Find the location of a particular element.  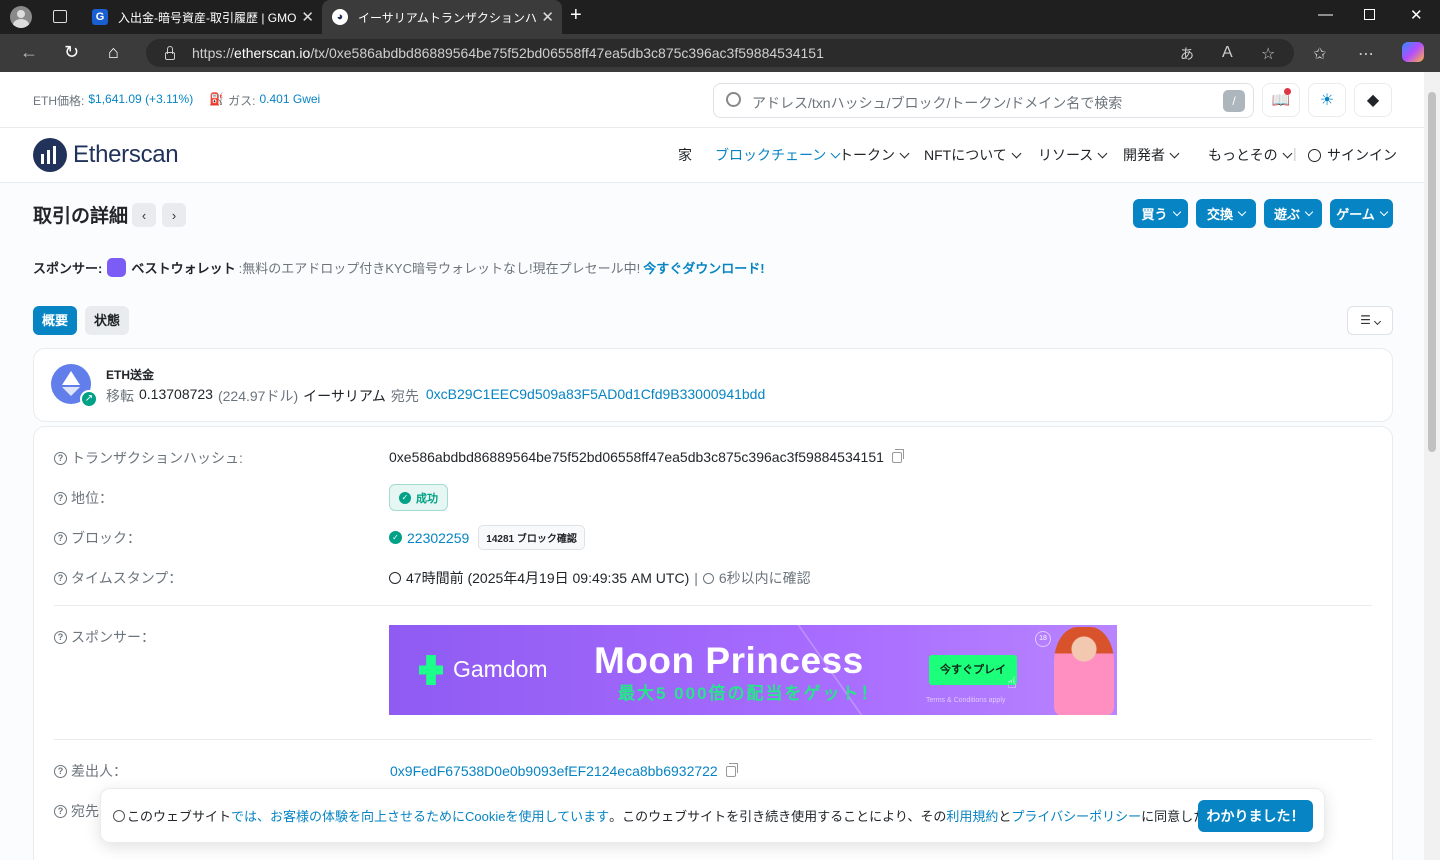

cookie-text-1: このウェブサイト is located at coordinates (179, 816).